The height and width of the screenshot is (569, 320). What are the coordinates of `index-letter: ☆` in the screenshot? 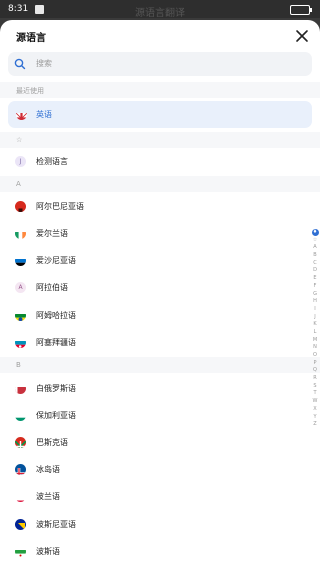 It's located at (315, 241).